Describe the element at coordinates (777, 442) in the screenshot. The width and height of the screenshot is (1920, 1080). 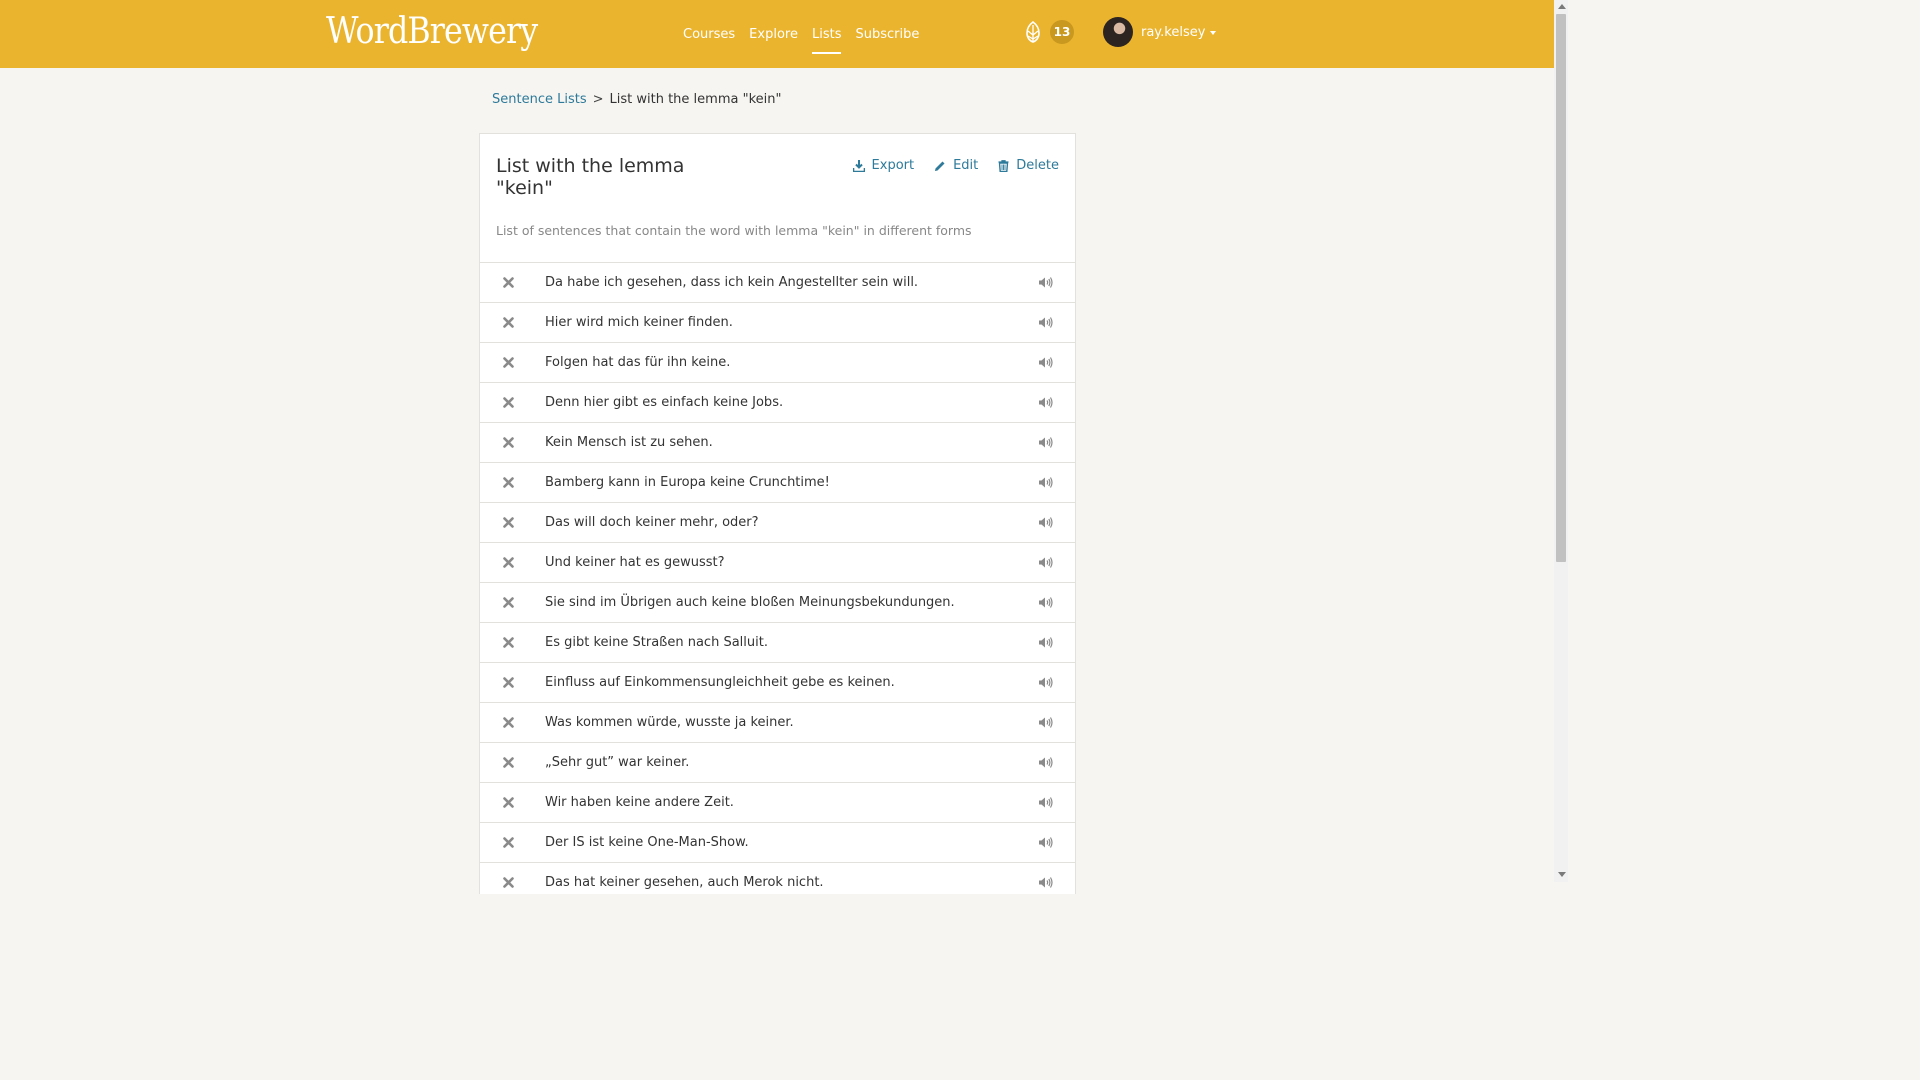
I see `sentence-row: Kein Mensch ist zu sehen.` at that location.